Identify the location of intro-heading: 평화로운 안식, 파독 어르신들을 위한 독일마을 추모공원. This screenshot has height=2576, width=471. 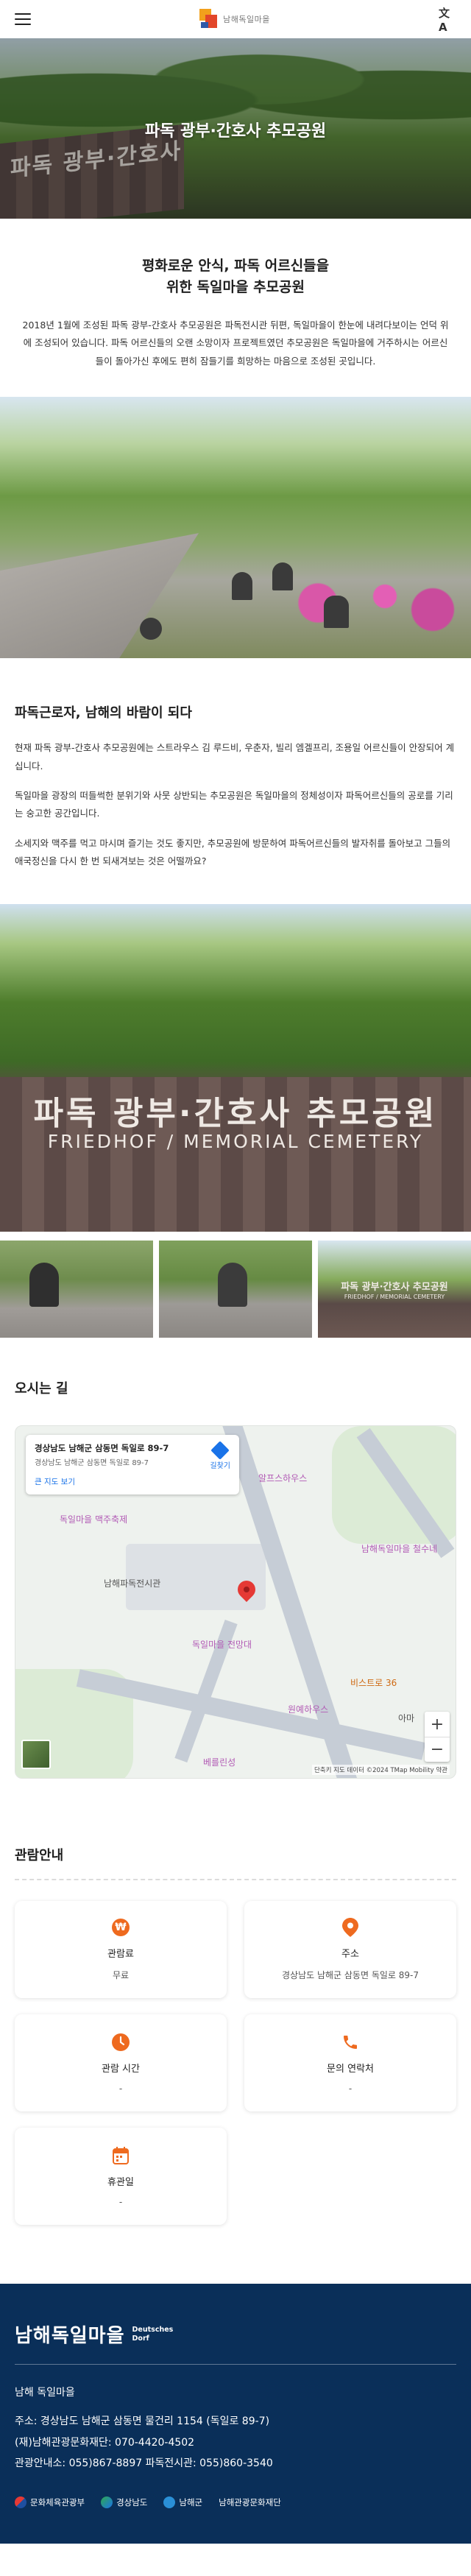
(235, 276).